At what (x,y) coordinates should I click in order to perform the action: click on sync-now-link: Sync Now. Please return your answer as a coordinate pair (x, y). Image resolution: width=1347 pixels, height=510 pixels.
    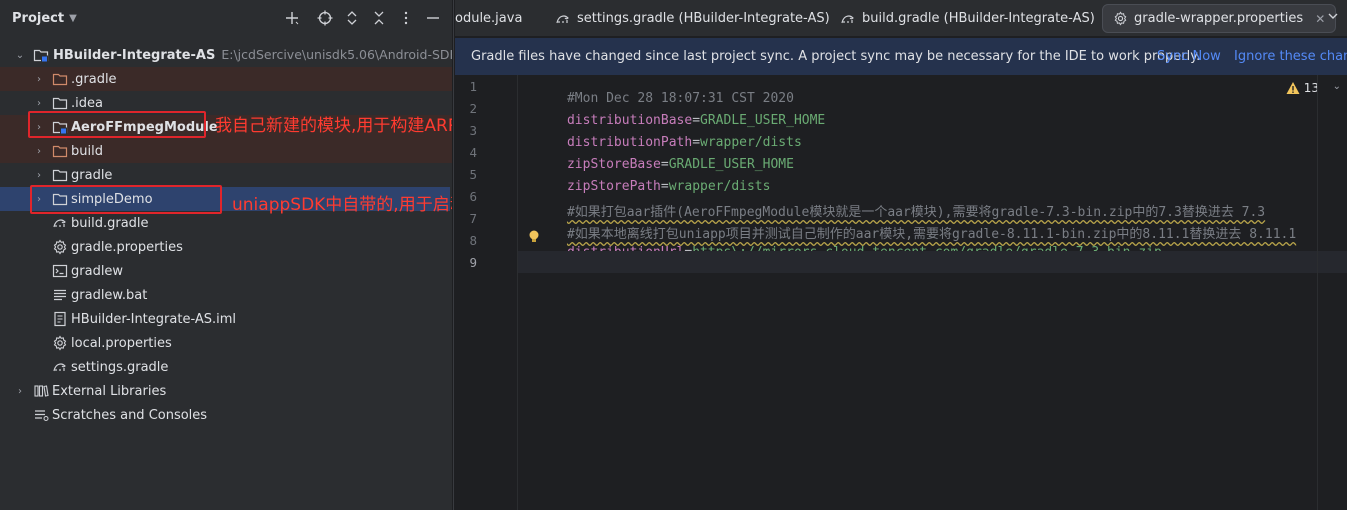
    Looking at the image, I should click on (1189, 56).